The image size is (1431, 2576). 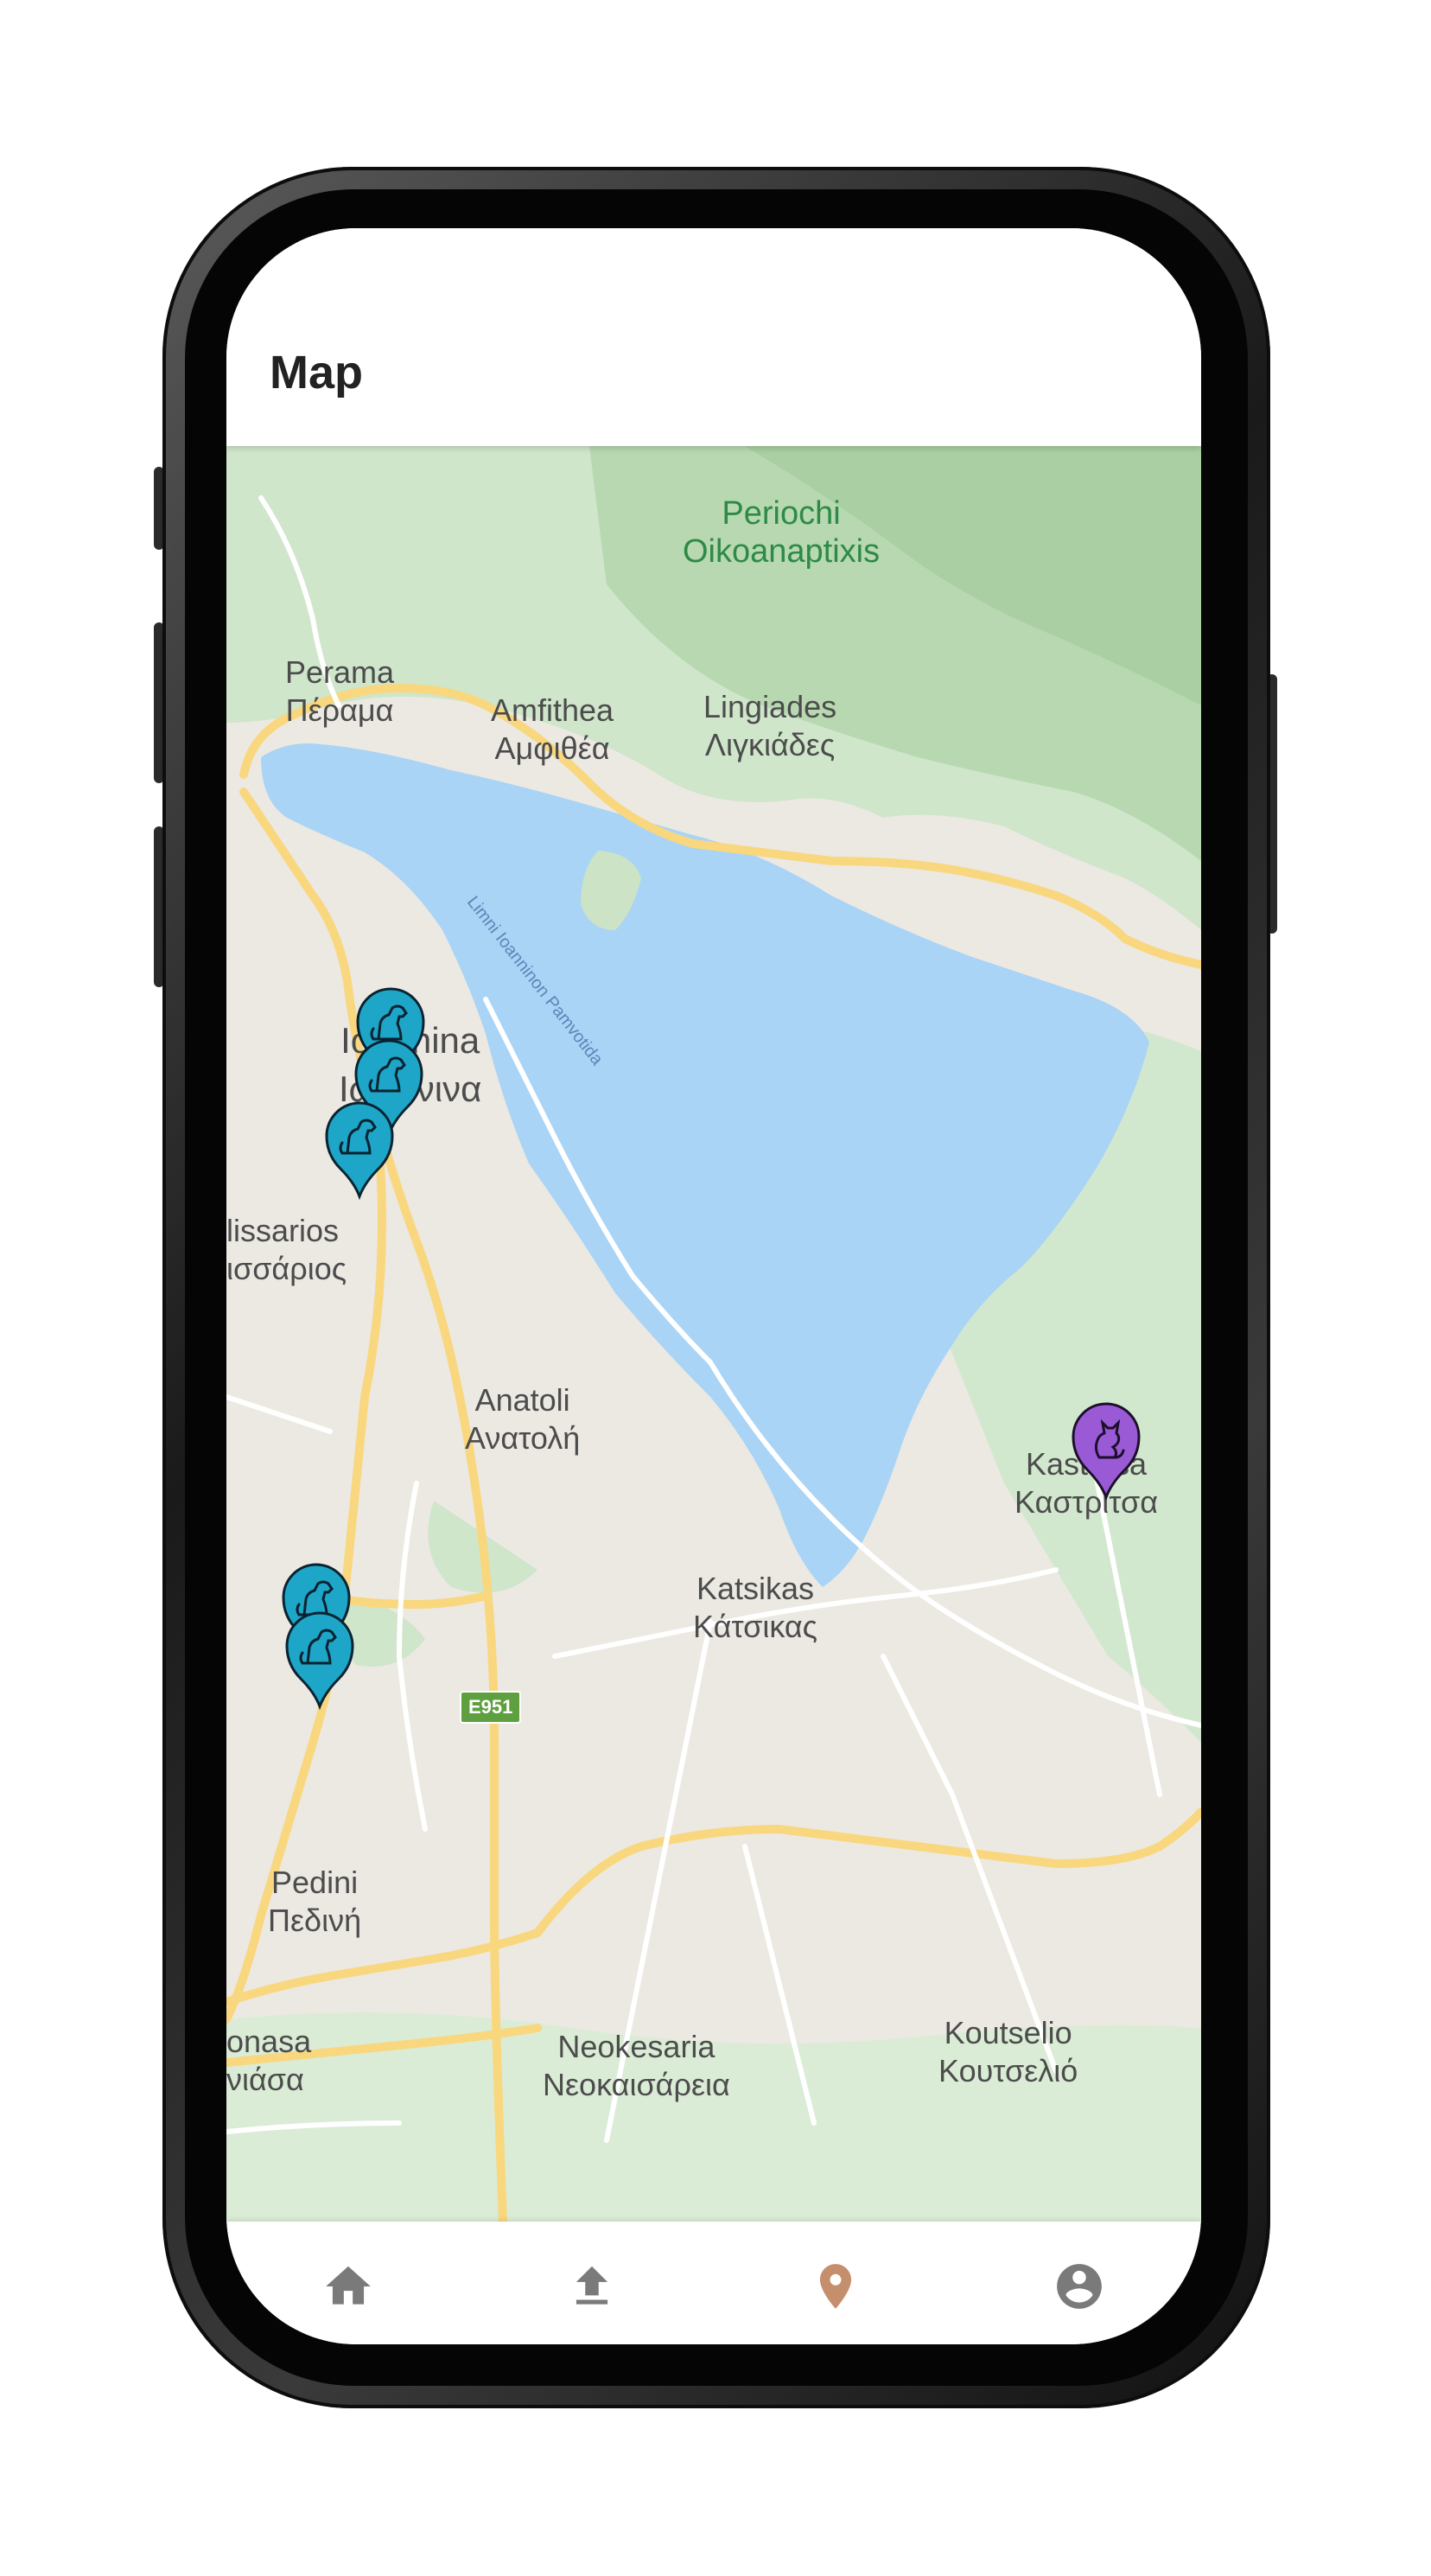 I want to click on place-label-lingiades: Lingiades Λιγκιάδες, so click(x=770, y=725).